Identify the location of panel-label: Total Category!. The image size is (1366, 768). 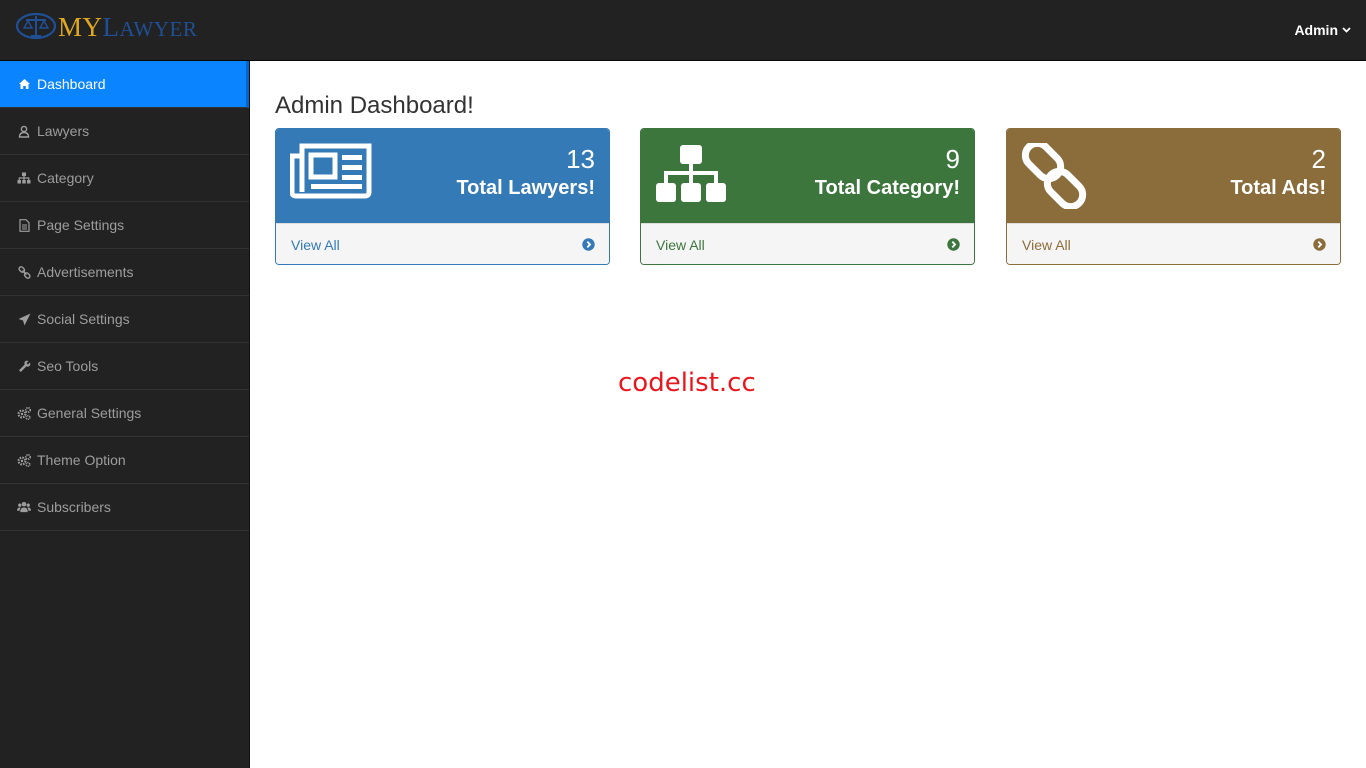
(887, 188).